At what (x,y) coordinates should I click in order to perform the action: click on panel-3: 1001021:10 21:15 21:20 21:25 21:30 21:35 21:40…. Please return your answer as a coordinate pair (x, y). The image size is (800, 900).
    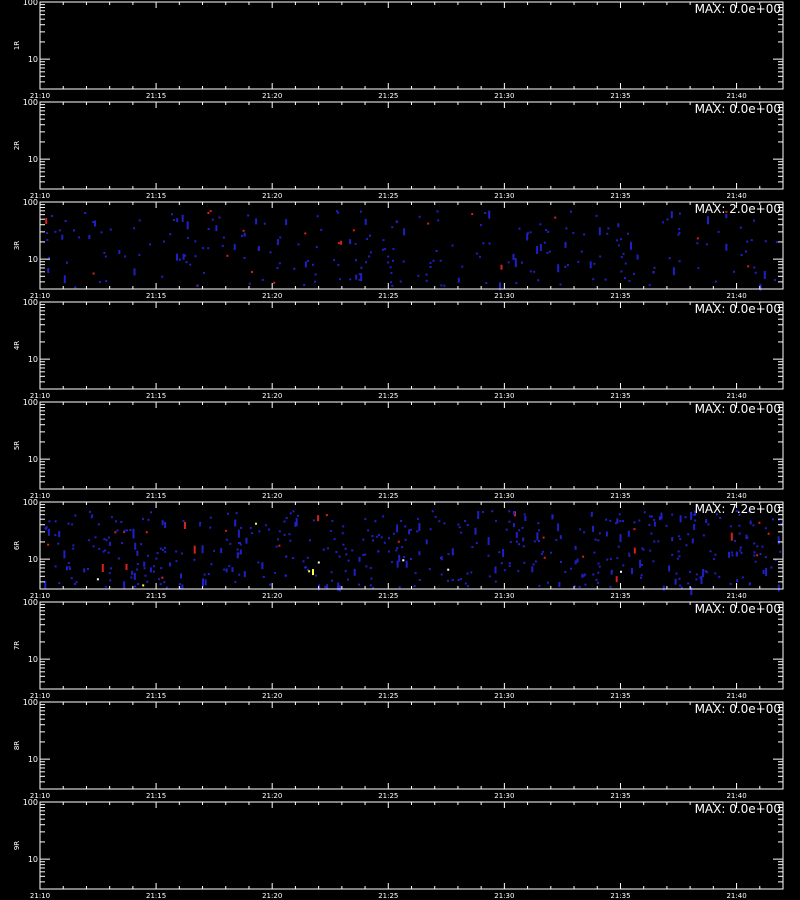
    Looking at the image, I should click on (398, 249).